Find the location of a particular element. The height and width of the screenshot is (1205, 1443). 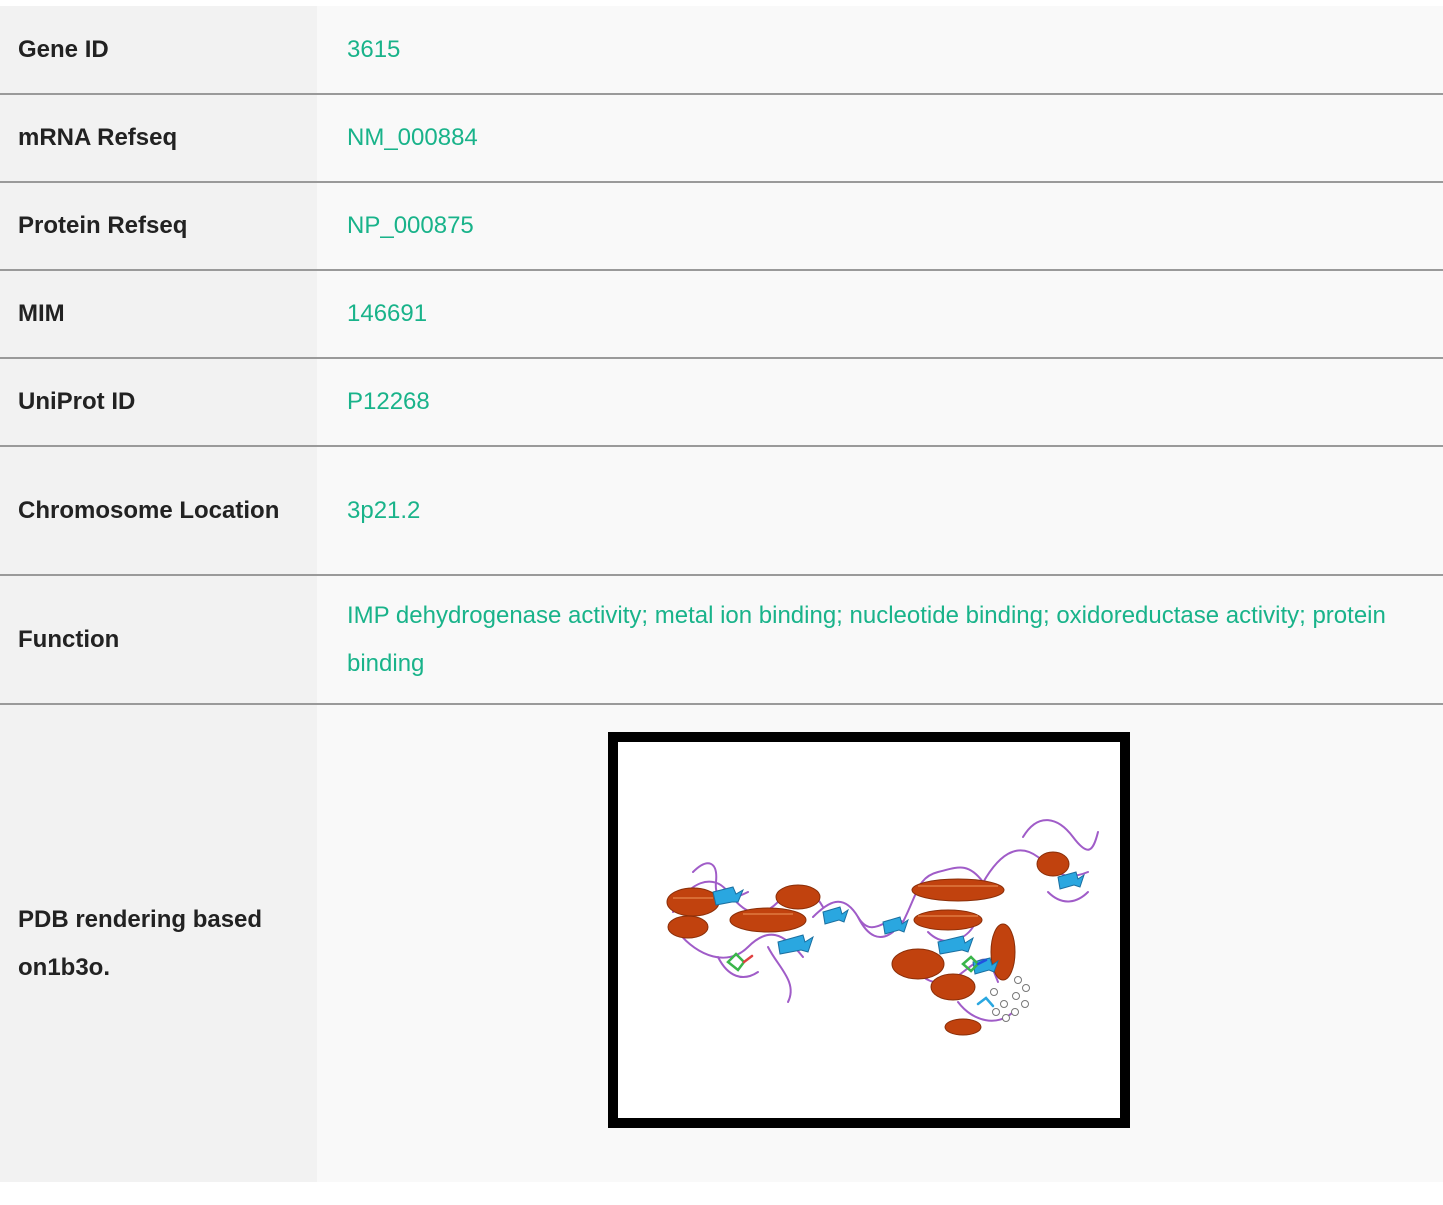

protein-refseq-label: Protein Refseq is located at coordinates (158, 226).